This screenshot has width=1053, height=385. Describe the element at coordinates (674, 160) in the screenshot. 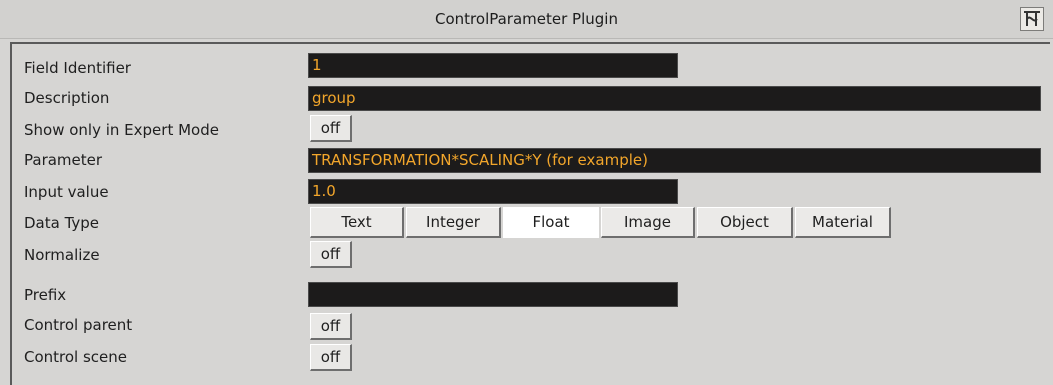

I see `parameter-input: TRANSFORMATION*SCALING*Y (for example)` at that location.